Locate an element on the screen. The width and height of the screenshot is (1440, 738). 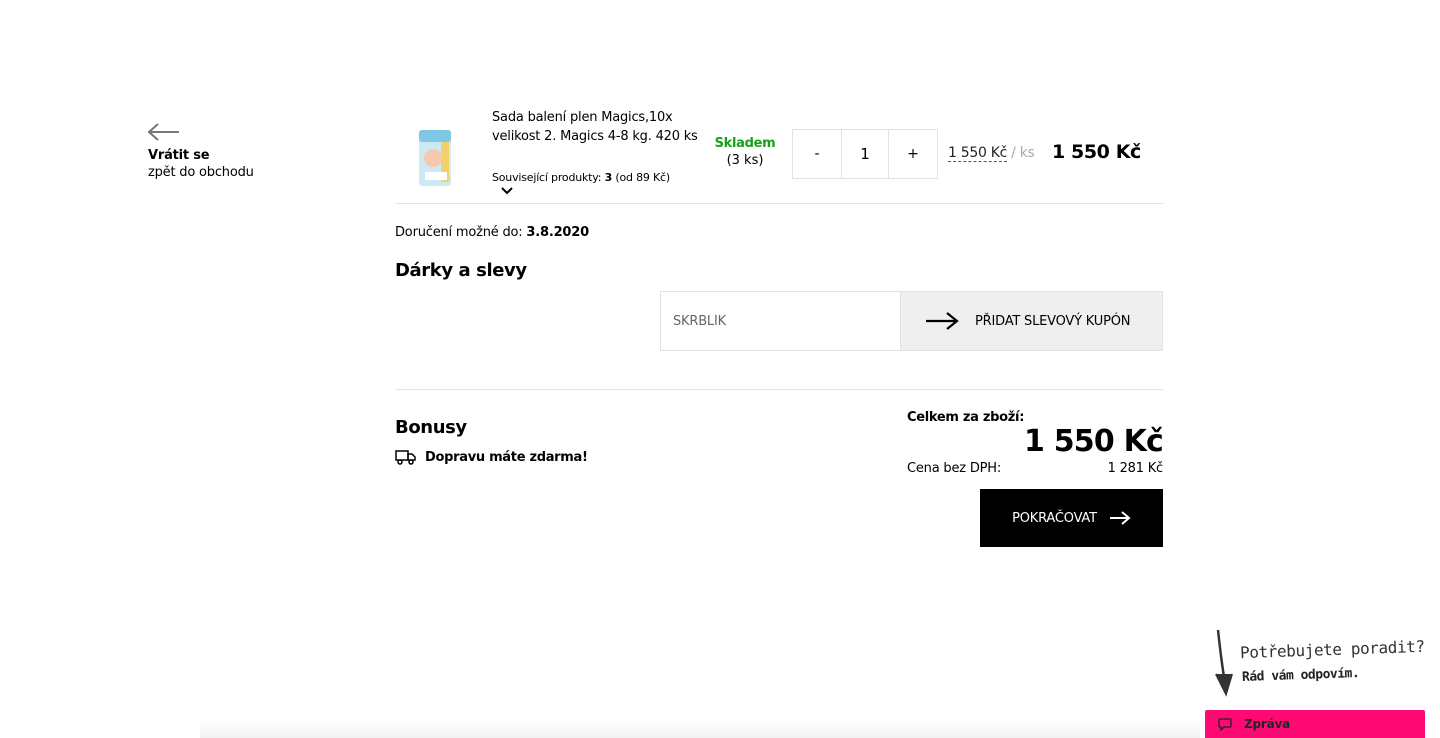
stock-status: Skladem (3 ks) is located at coordinates (745, 152).